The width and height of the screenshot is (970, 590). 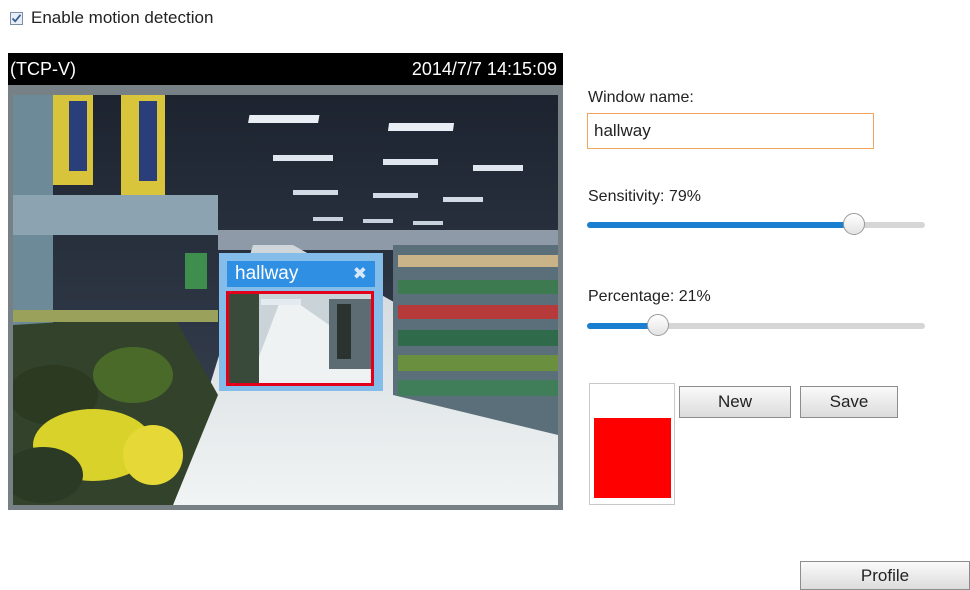 I want to click on slider-fill, so click(x=721, y=225).